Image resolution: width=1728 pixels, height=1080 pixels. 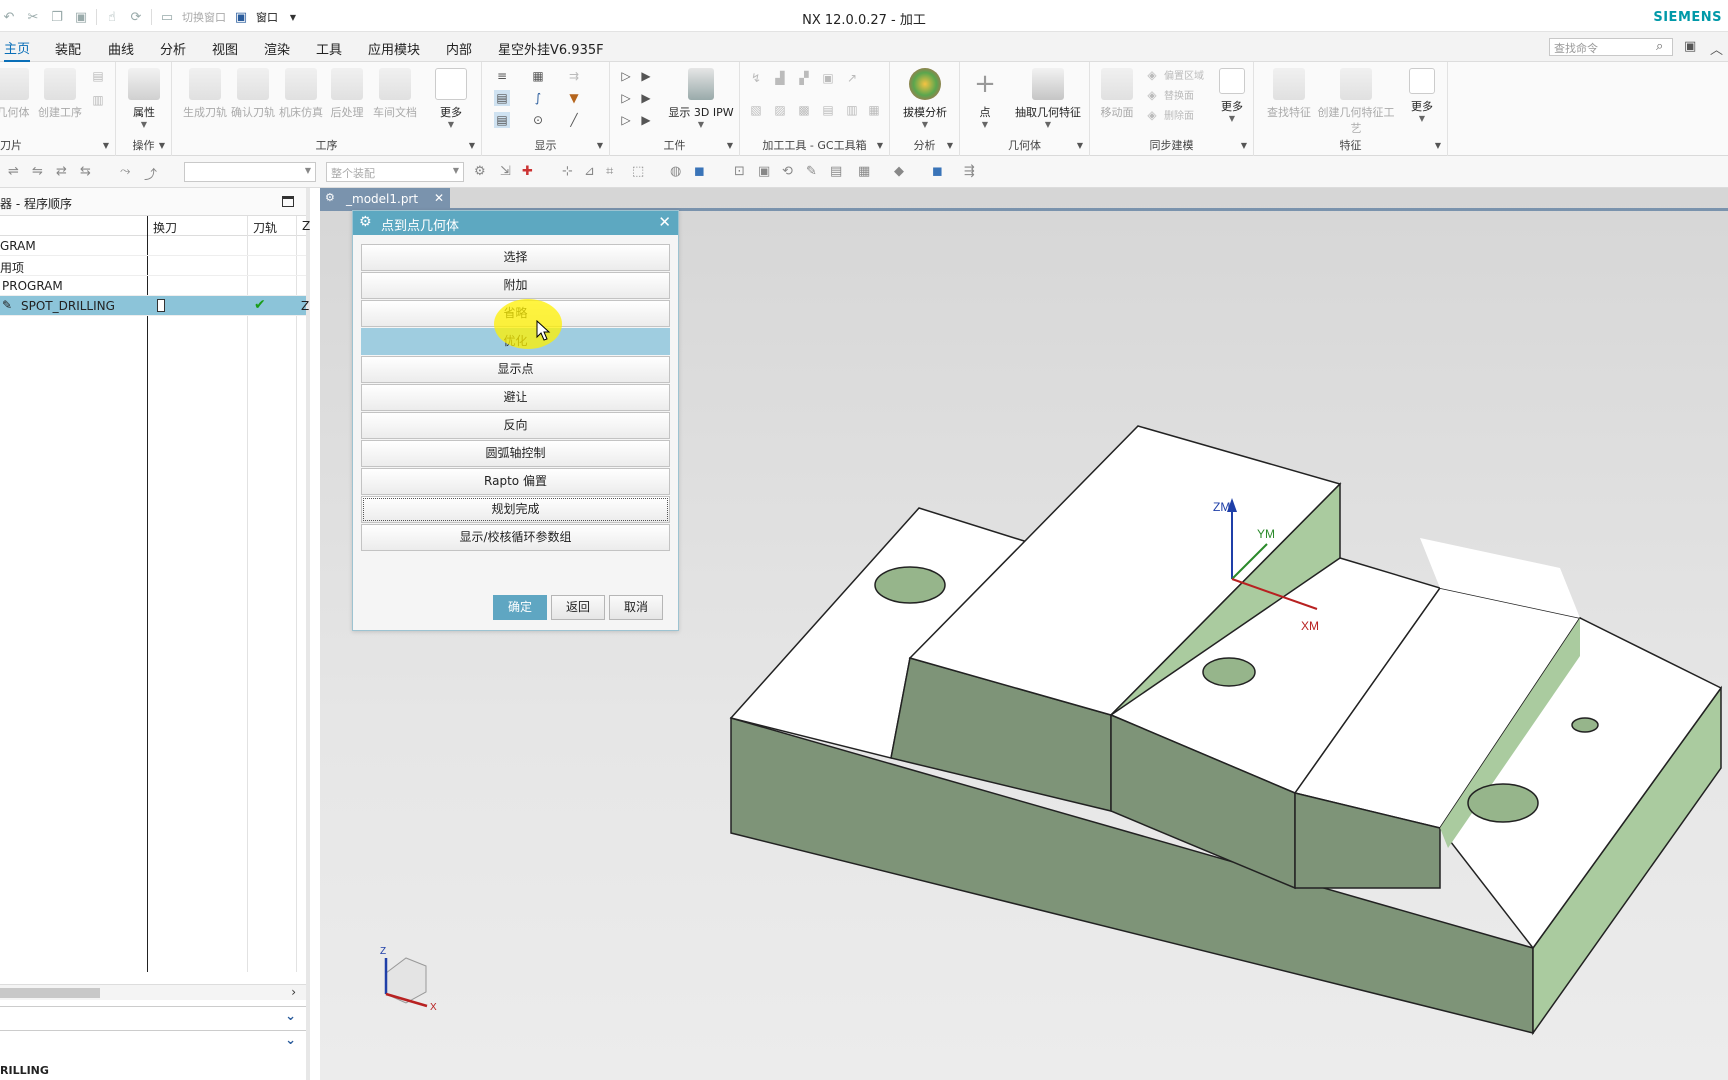 What do you see at coordinates (329, 48) in the screenshot?
I see `tab-tools: 工具` at bounding box center [329, 48].